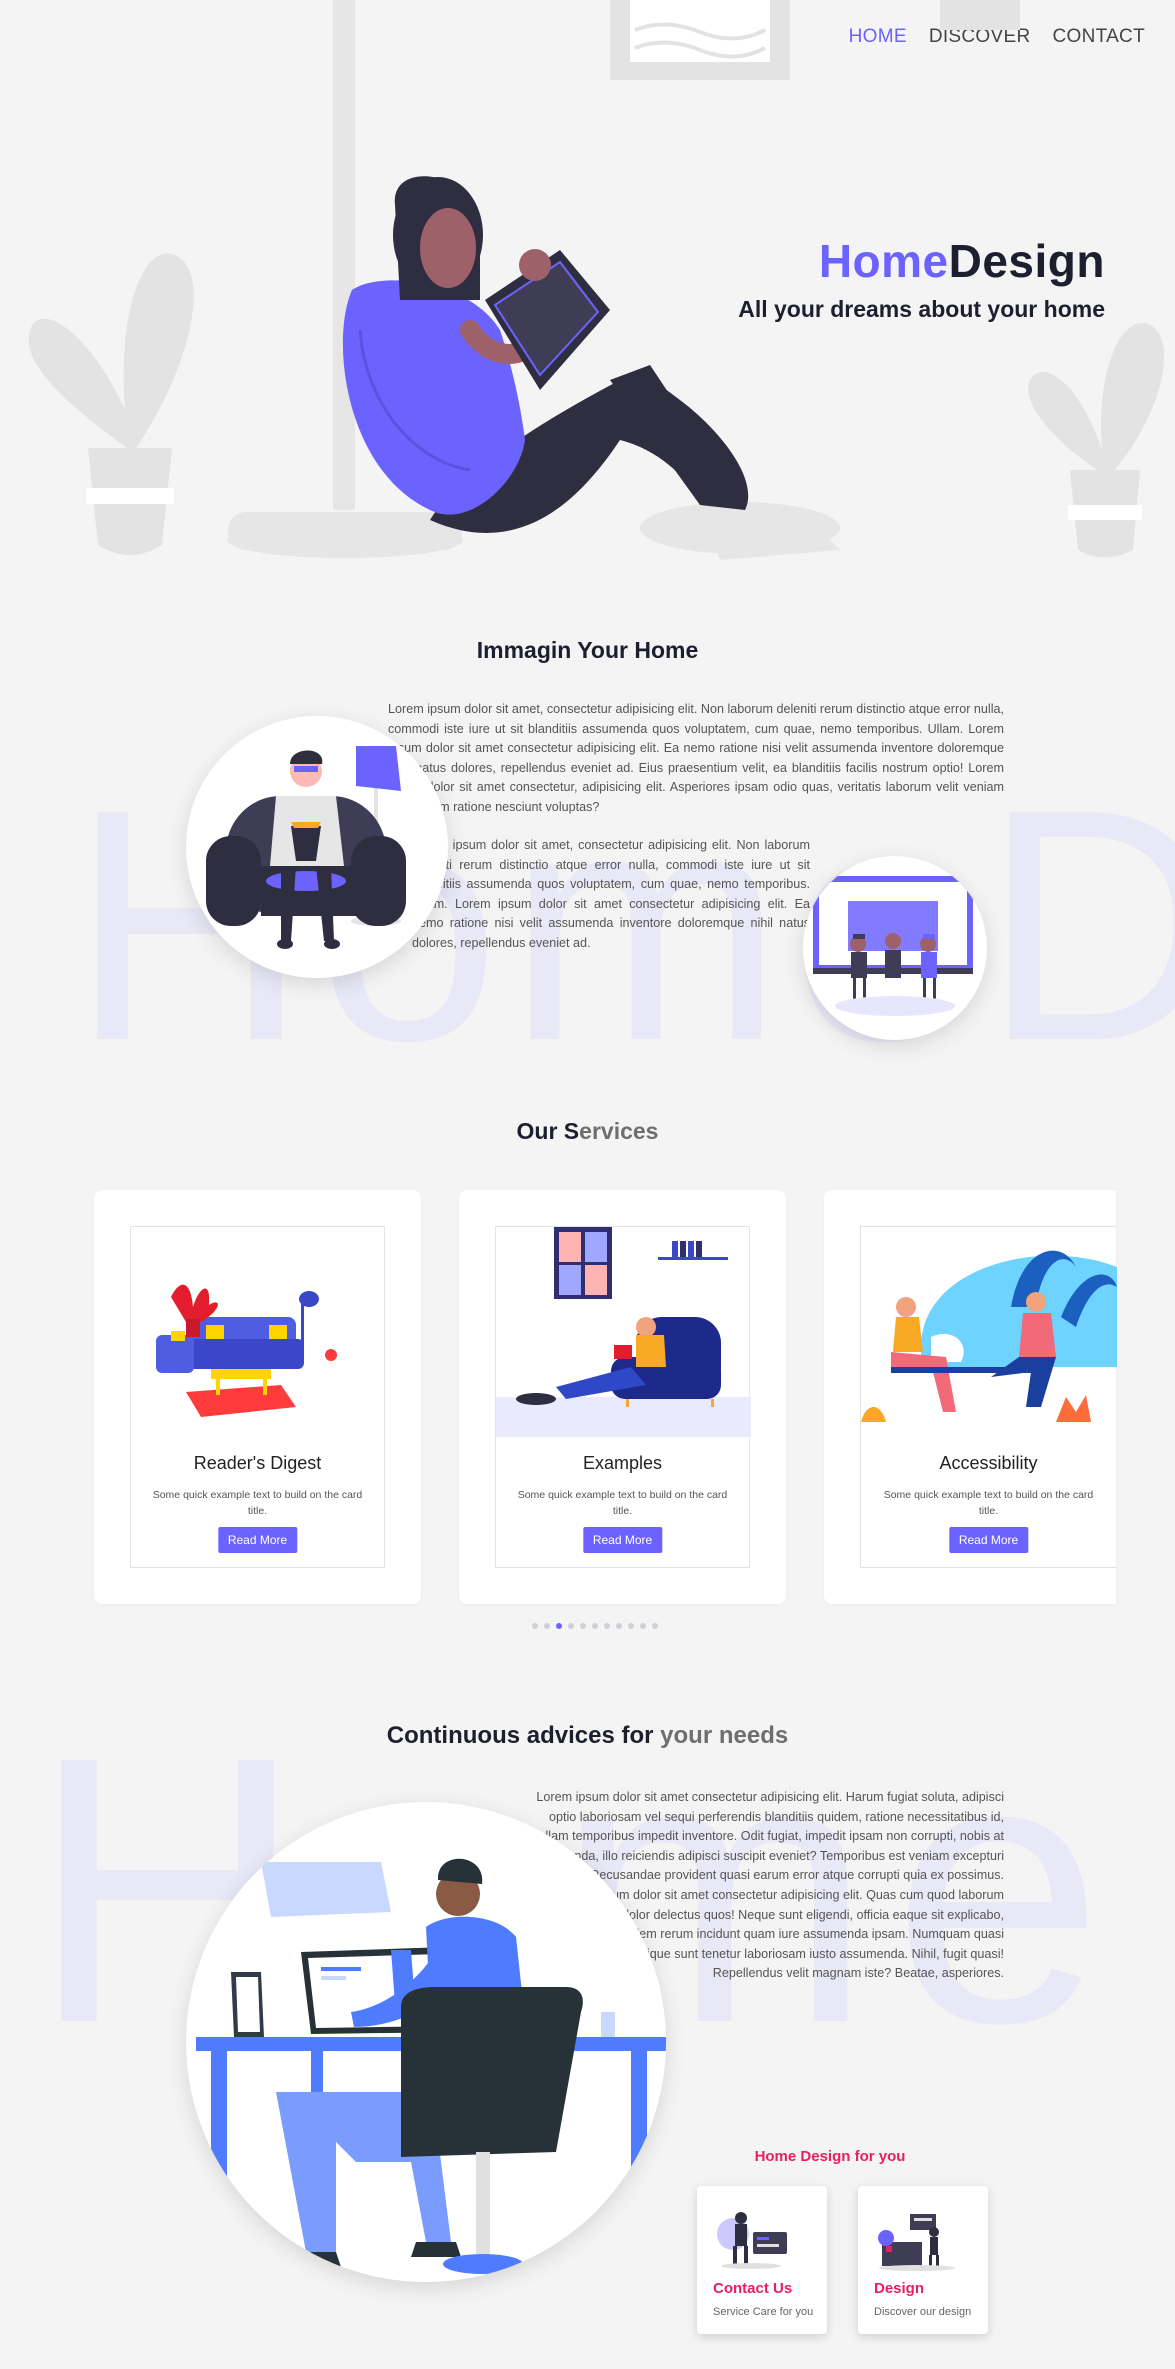 Image resolution: width=1175 pixels, height=2369 pixels. Describe the element at coordinates (591, 368) in the screenshot. I see `woman-reading-illustration` at that location.